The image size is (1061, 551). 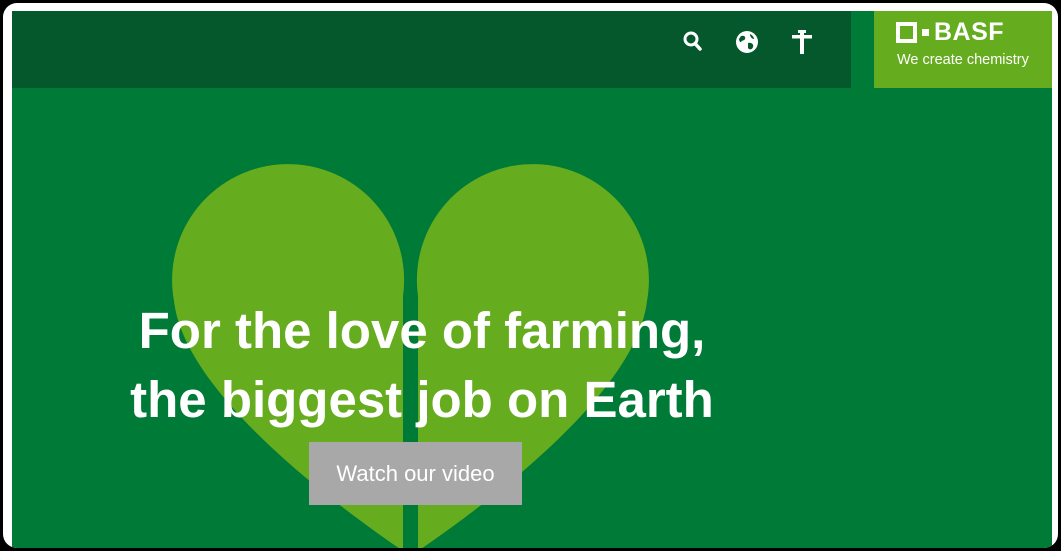 I want to click on logo-mark: BASF, so click(x=950, y=32).